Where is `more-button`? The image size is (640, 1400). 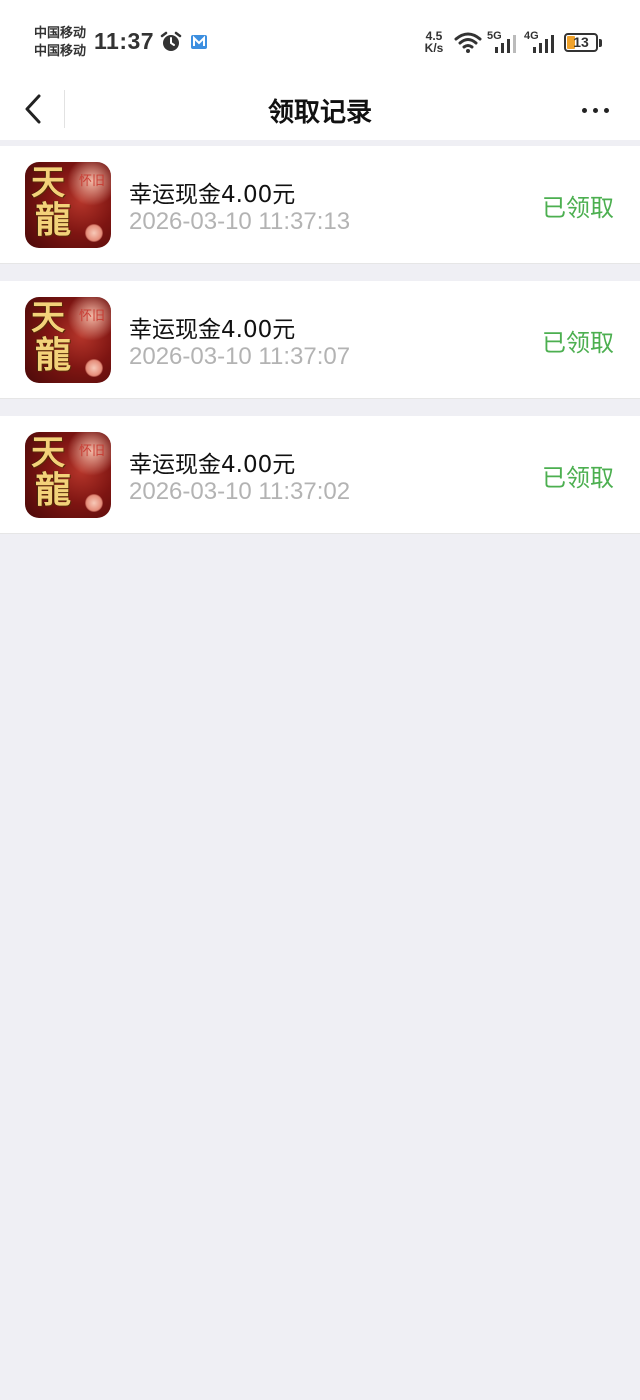
more-button is located at coordinates (595, 110).